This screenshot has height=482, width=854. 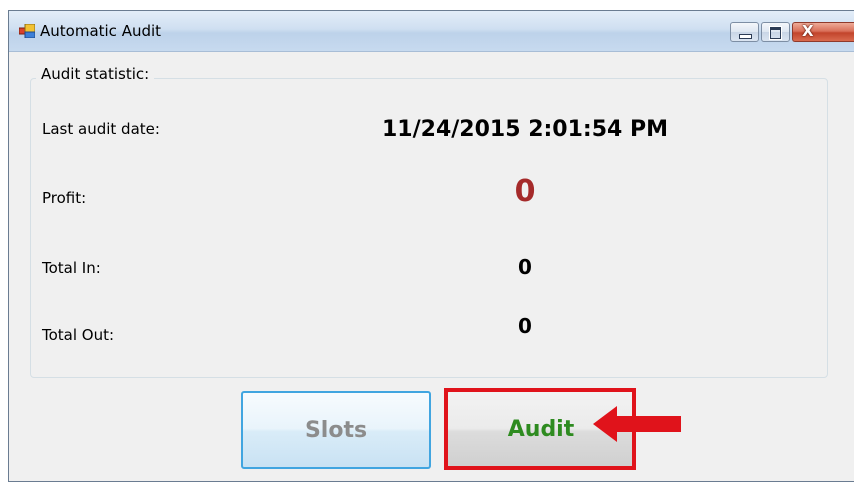 What do you see at coordinates (27, 31) in the screenshot?
I see `app-icon` at bounding box center [27, 31].